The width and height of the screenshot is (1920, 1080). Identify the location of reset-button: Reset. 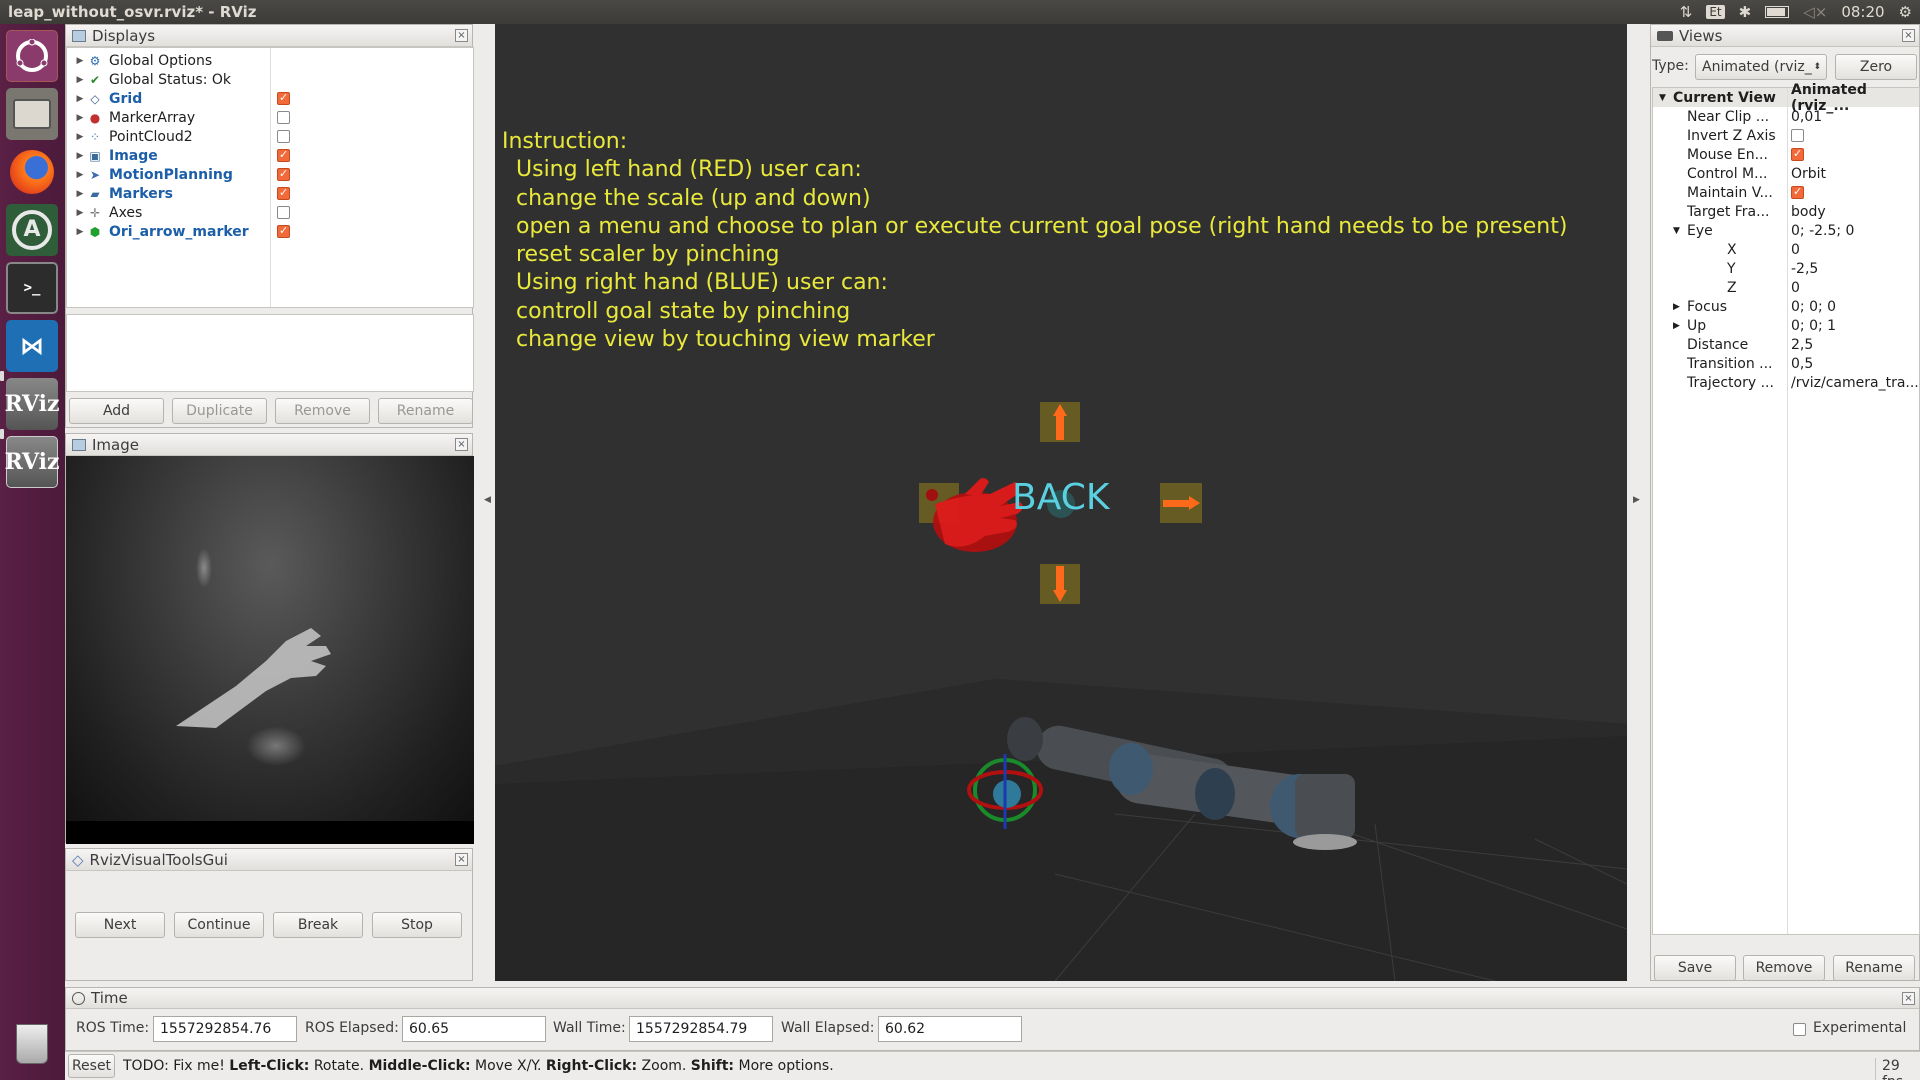
(91, 1066).